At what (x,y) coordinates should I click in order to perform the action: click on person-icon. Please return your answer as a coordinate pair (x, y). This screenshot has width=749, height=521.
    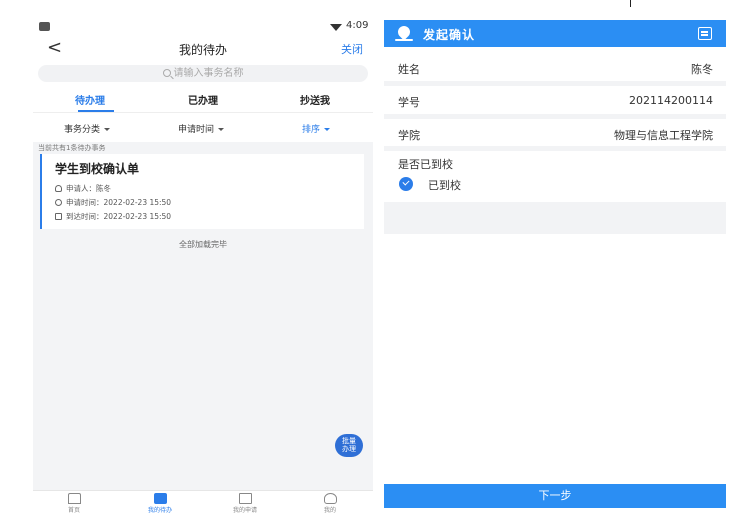
    Looking at the image, I should click on (58, 188).